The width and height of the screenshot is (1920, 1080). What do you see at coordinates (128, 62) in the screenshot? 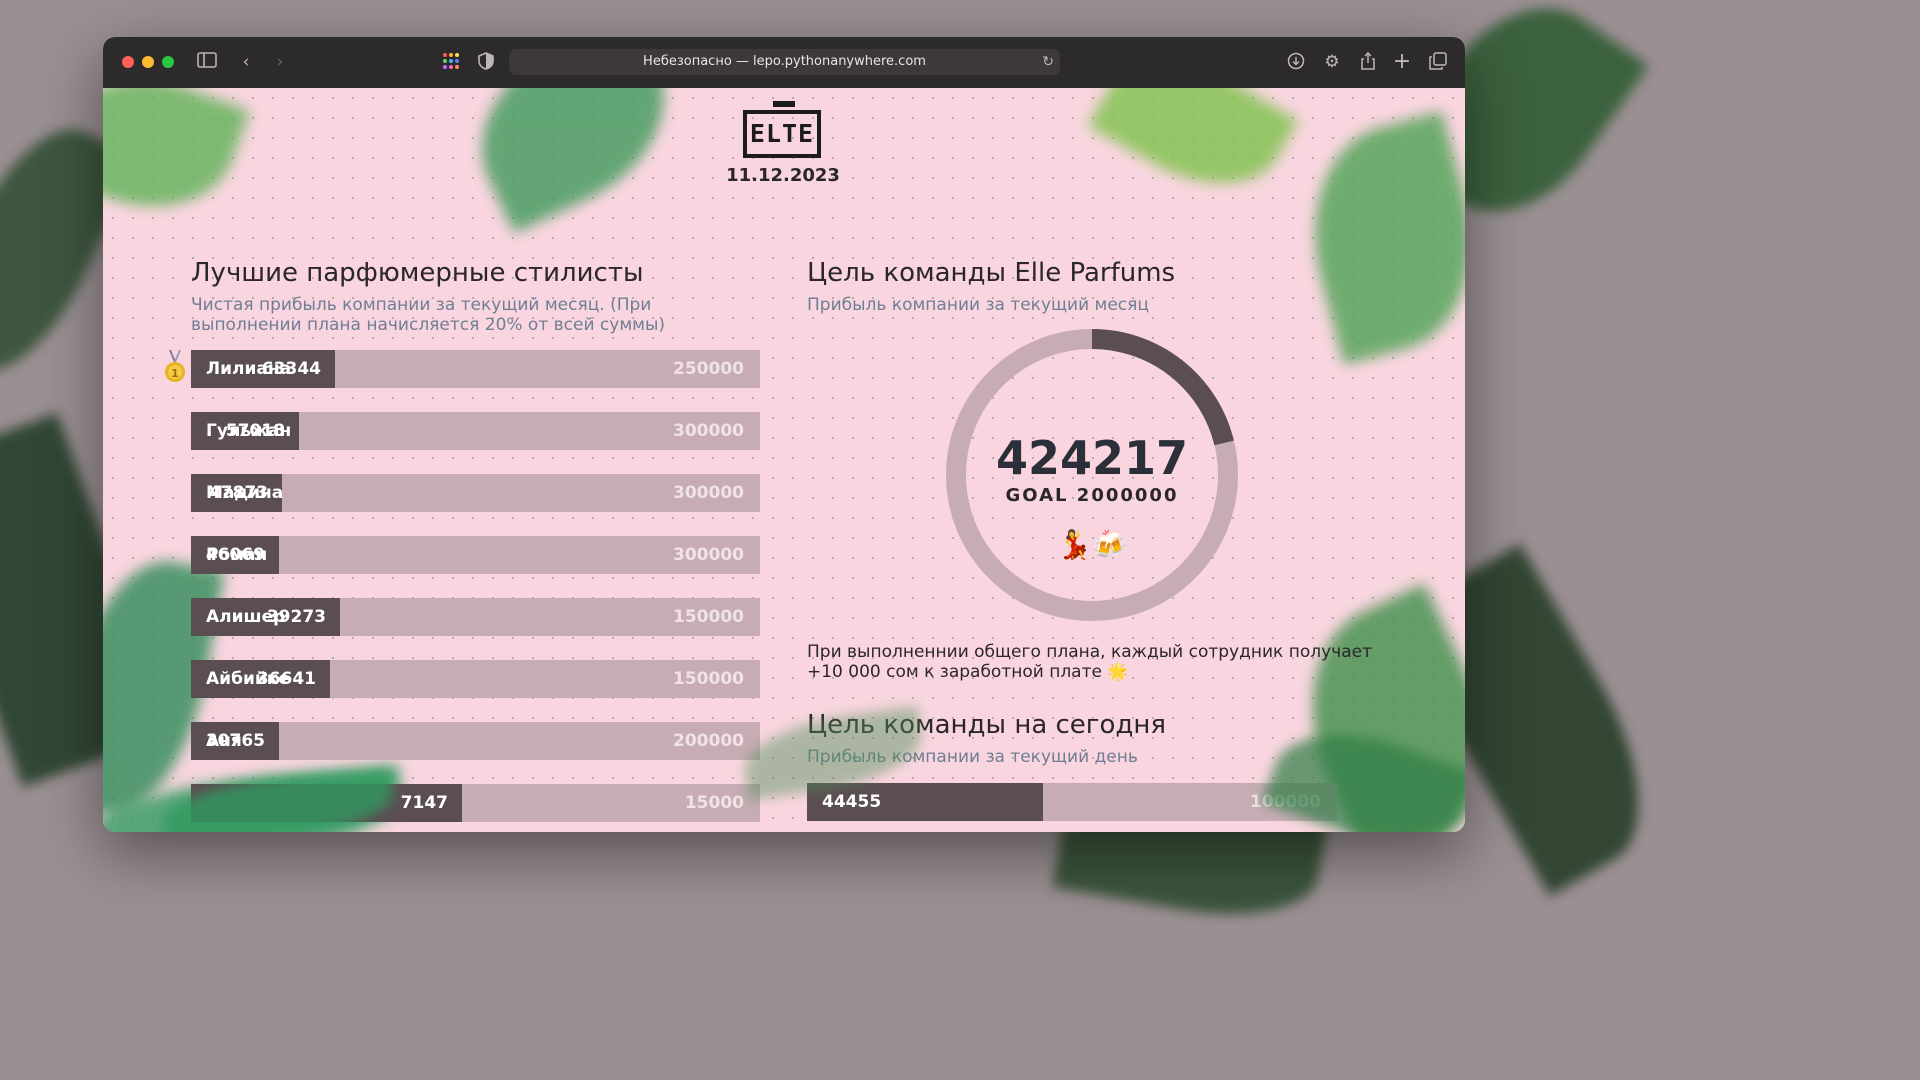
I see `close-window-button` at bounding box center [128, 62].